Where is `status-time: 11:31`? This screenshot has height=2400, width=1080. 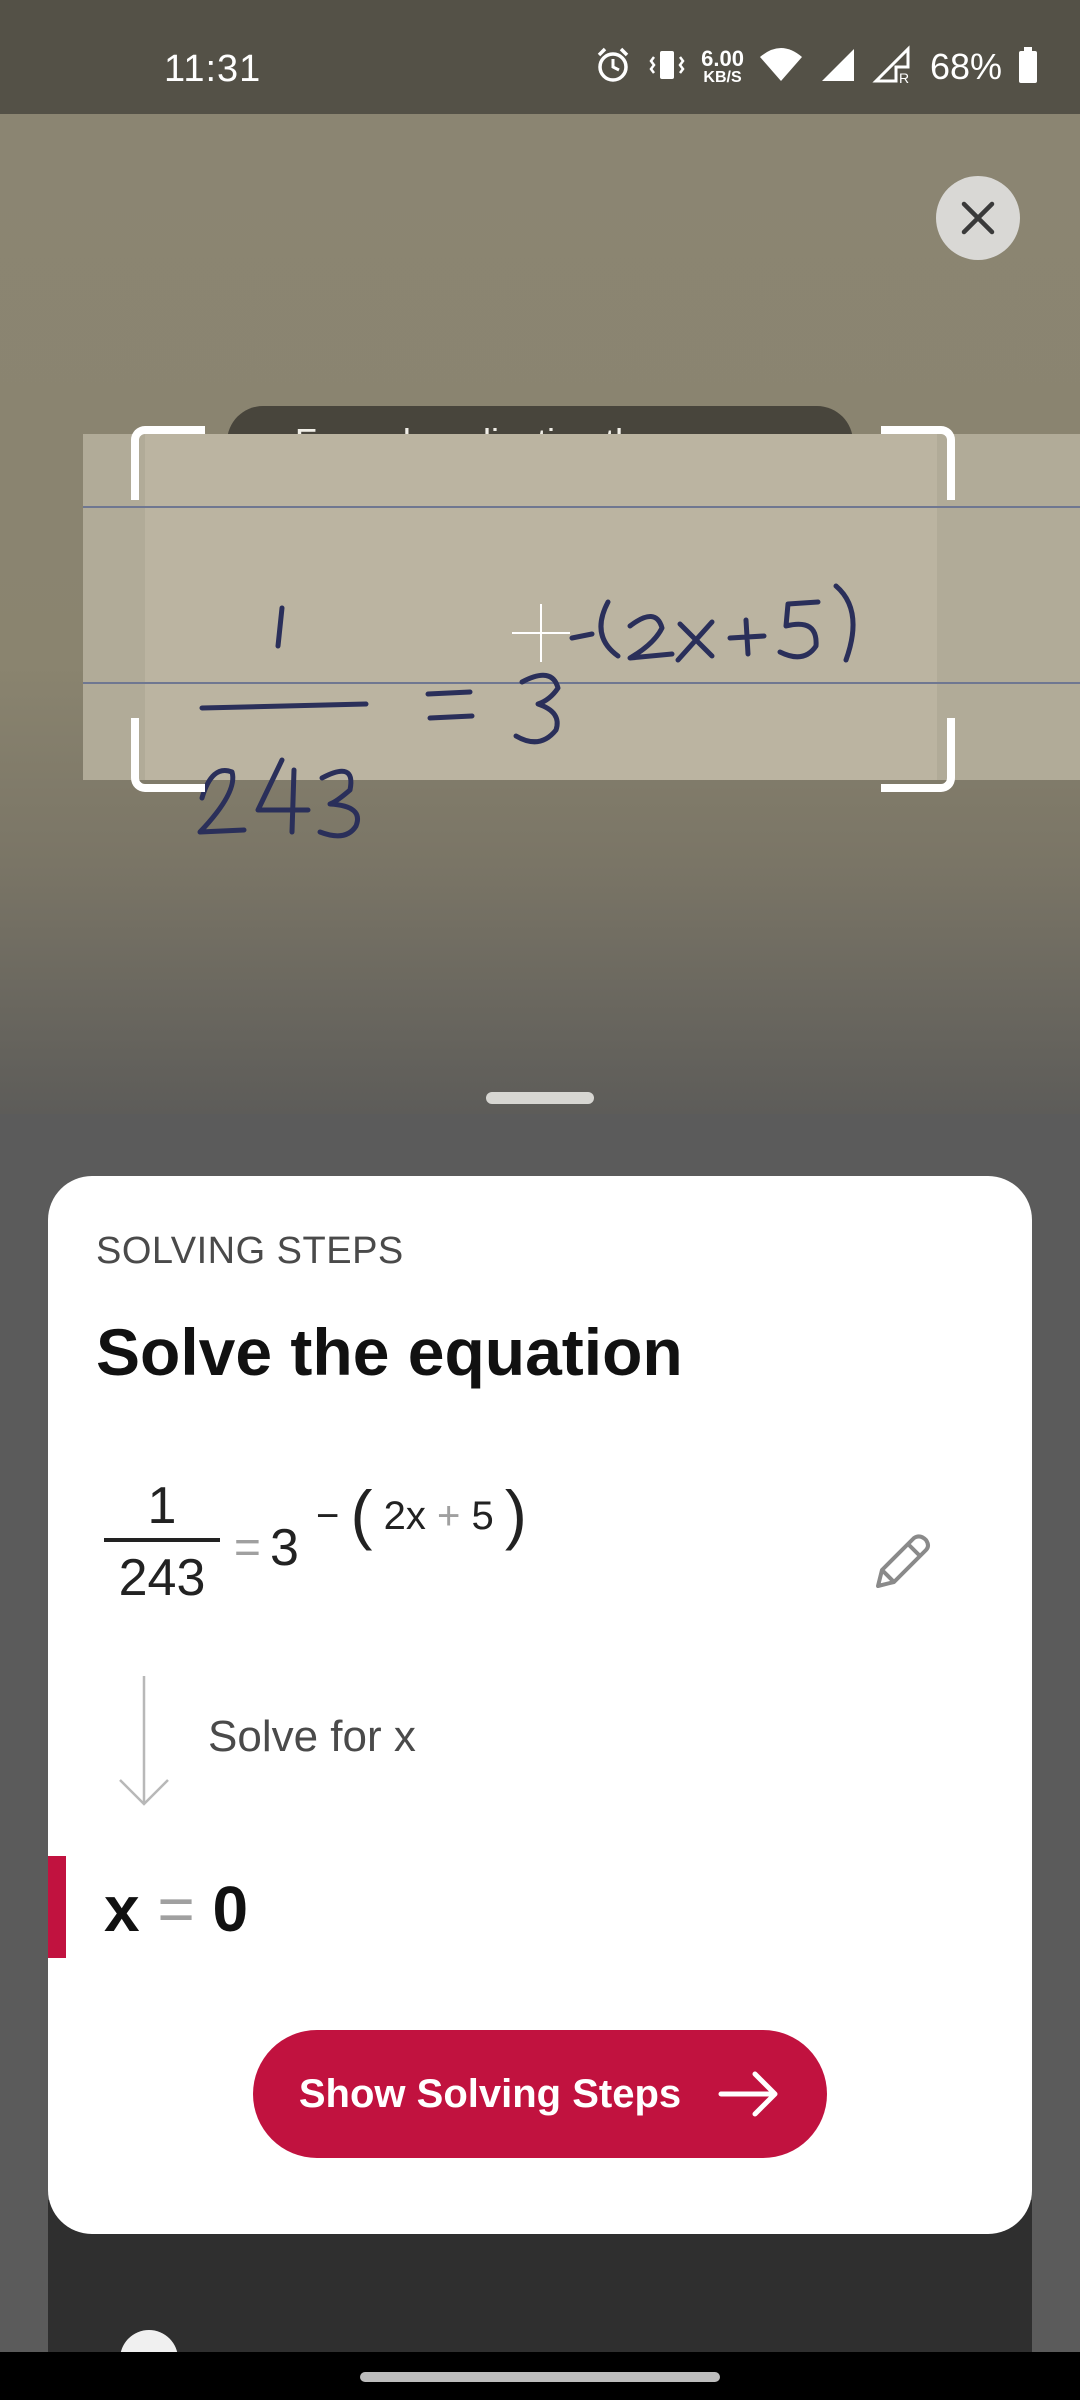 status-time: 11:31 is located at coordinates (213, 69).